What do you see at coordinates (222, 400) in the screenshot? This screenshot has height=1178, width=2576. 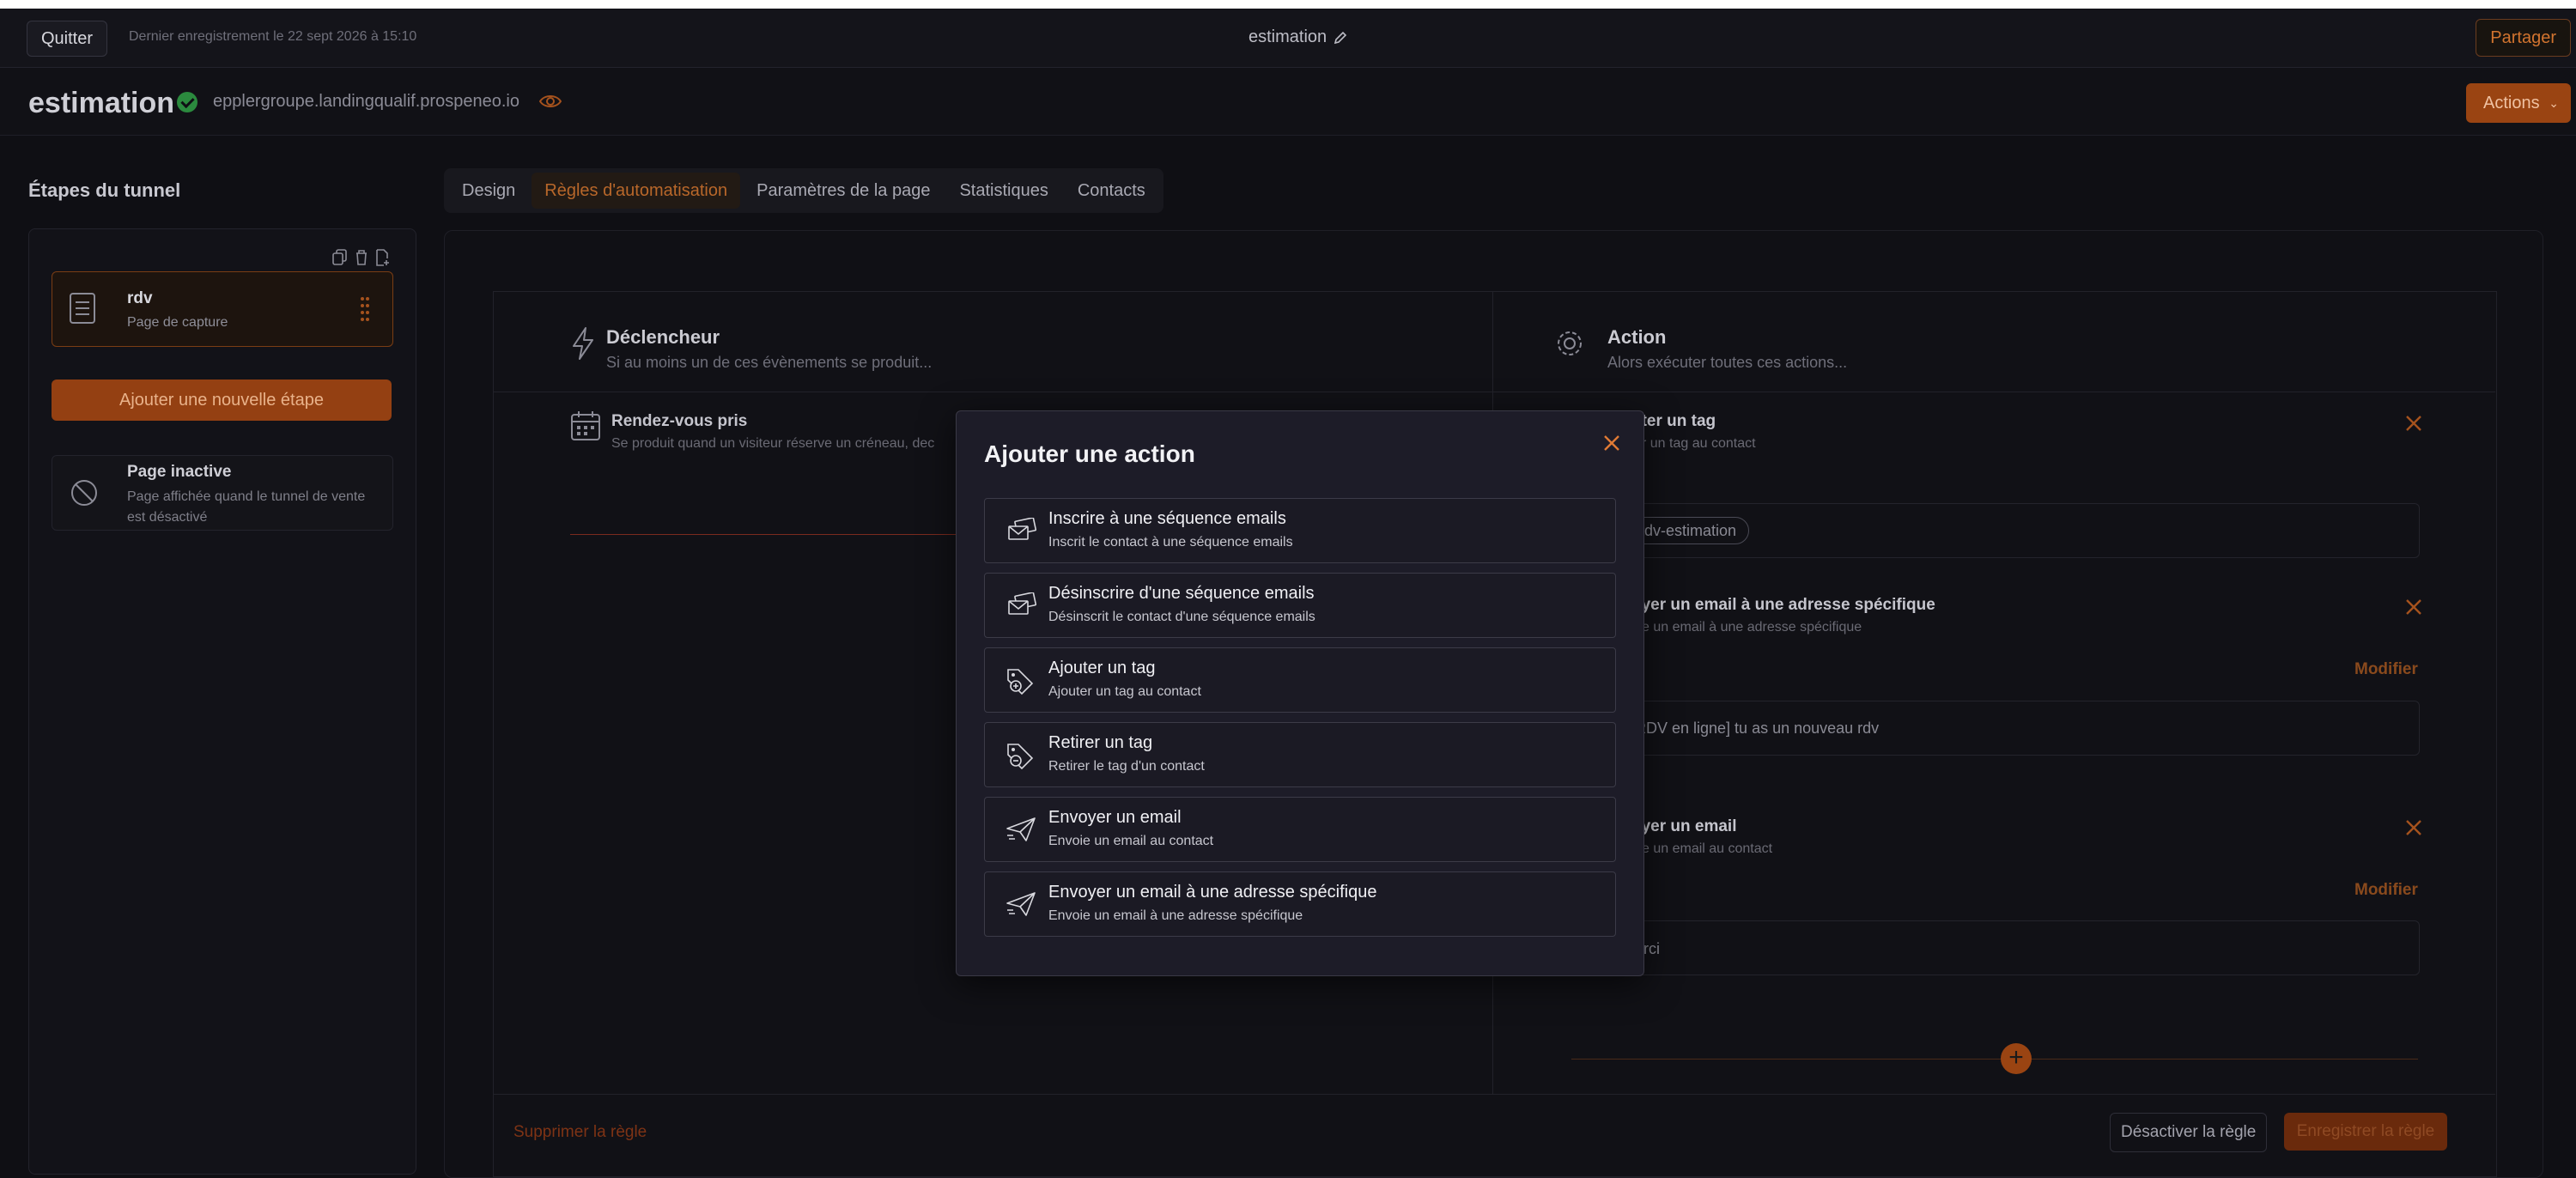 I see `add-step-button: Ajouter une nouvelle étape` at bounding box center [222, 400].